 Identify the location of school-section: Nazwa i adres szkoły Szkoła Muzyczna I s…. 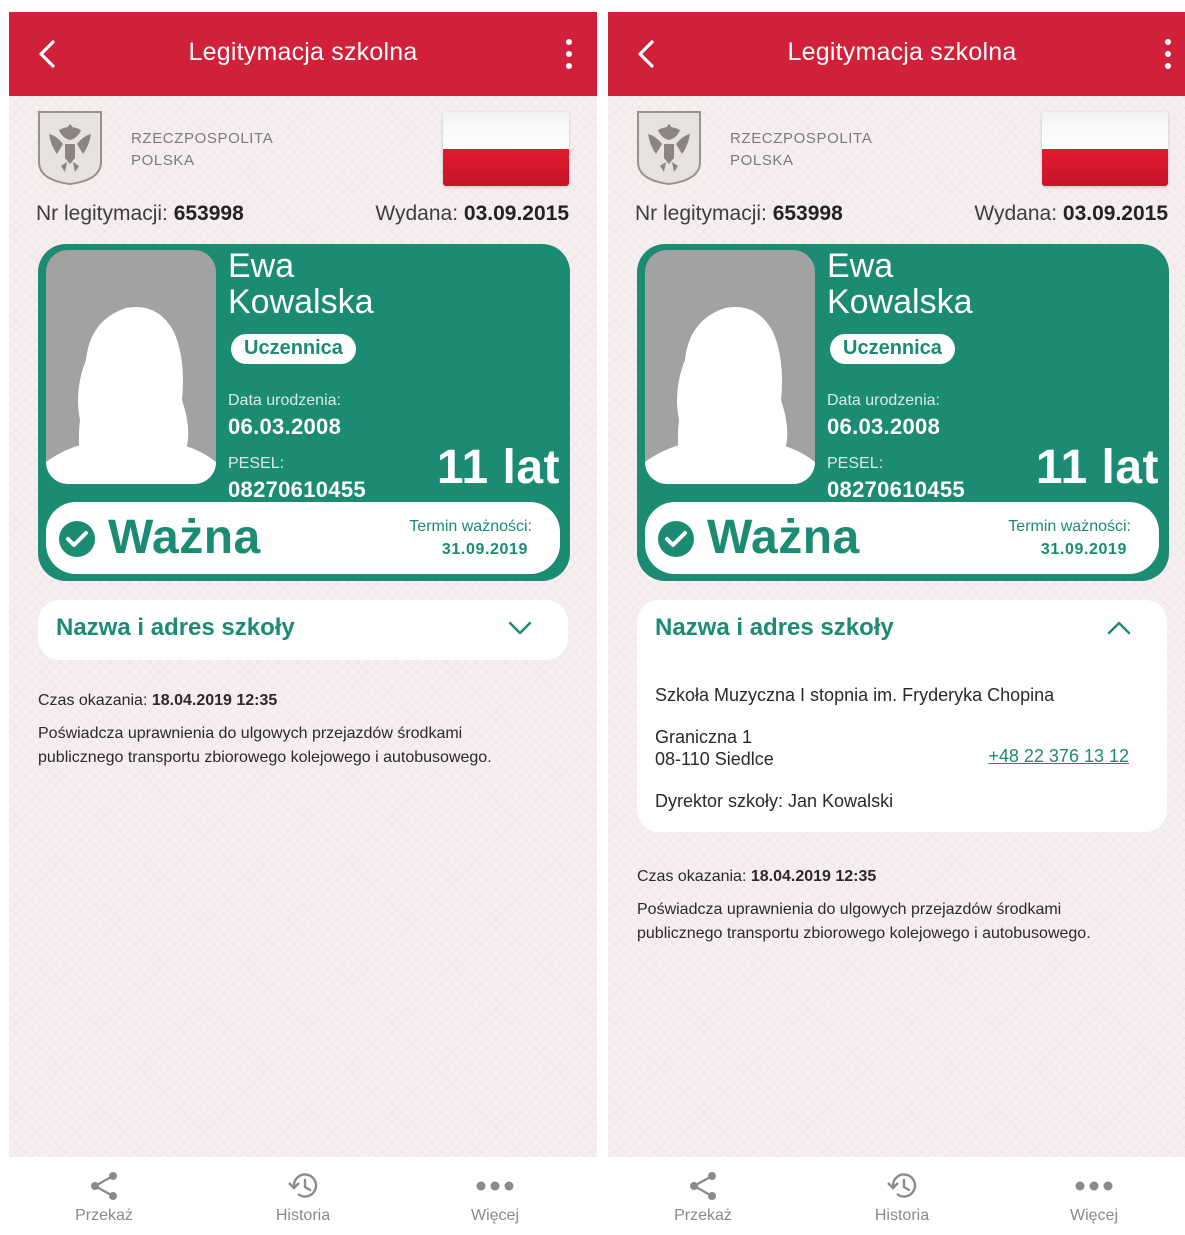
(902, 716).